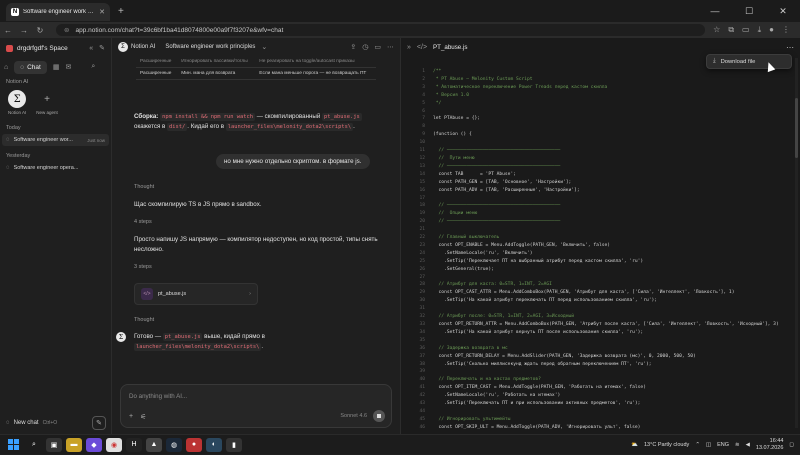 The width and height of the screenshot is (800, 455). I want to click on line-number: 39, so click(422, 372).